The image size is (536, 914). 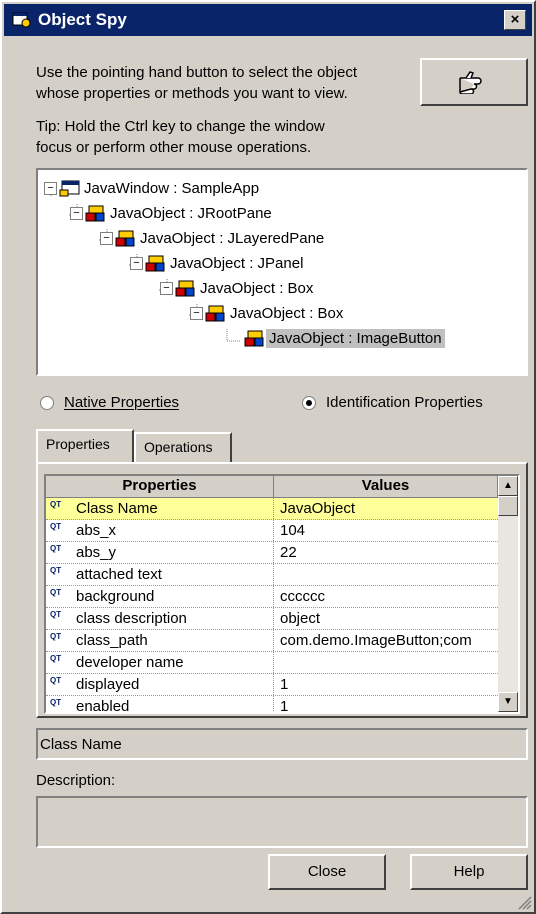 I want to click on close-button: Close, so click(x=327, y=872).